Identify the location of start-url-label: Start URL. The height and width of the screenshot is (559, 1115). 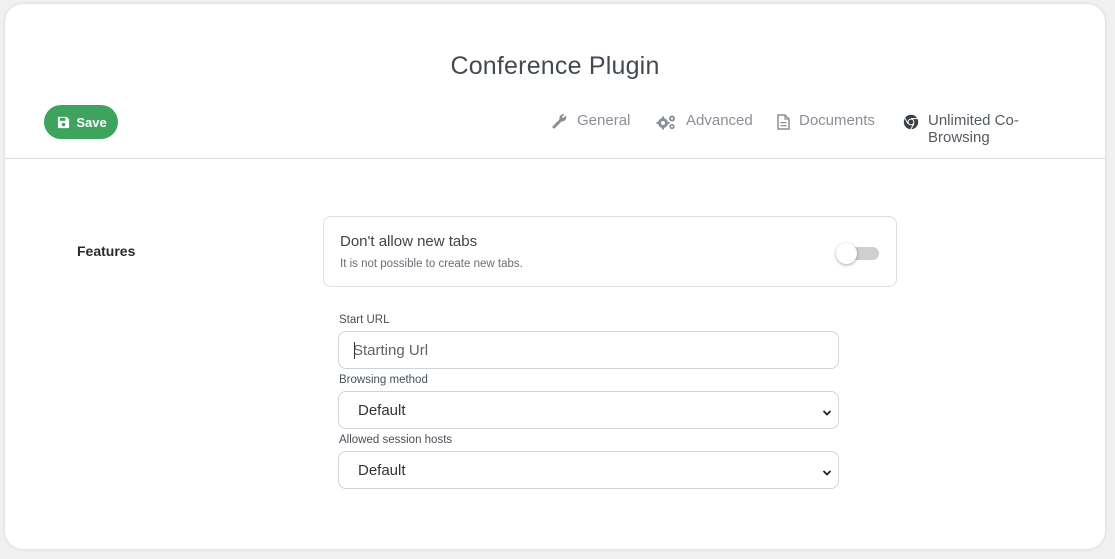
(364, 320).